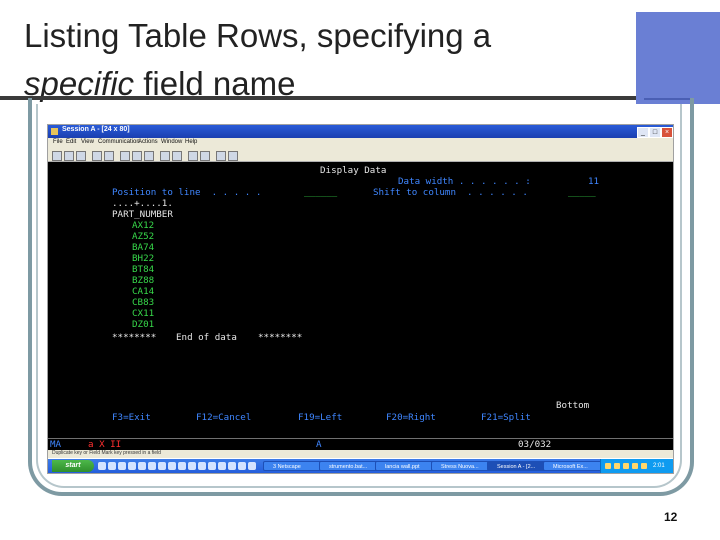 Image resolution: width=720 pixels, height=540 pixels. I want to click on help-icon, so click(233, 156).